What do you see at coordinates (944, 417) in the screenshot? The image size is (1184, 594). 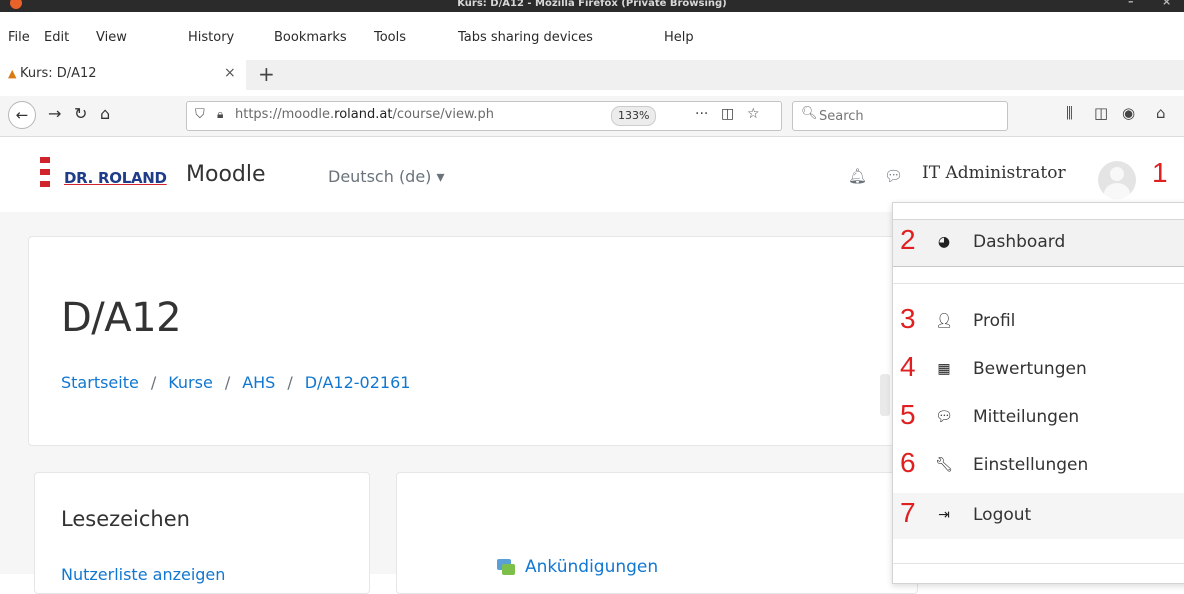 I see `chat-icon: 💬︎` at bounding box center [944, 417].